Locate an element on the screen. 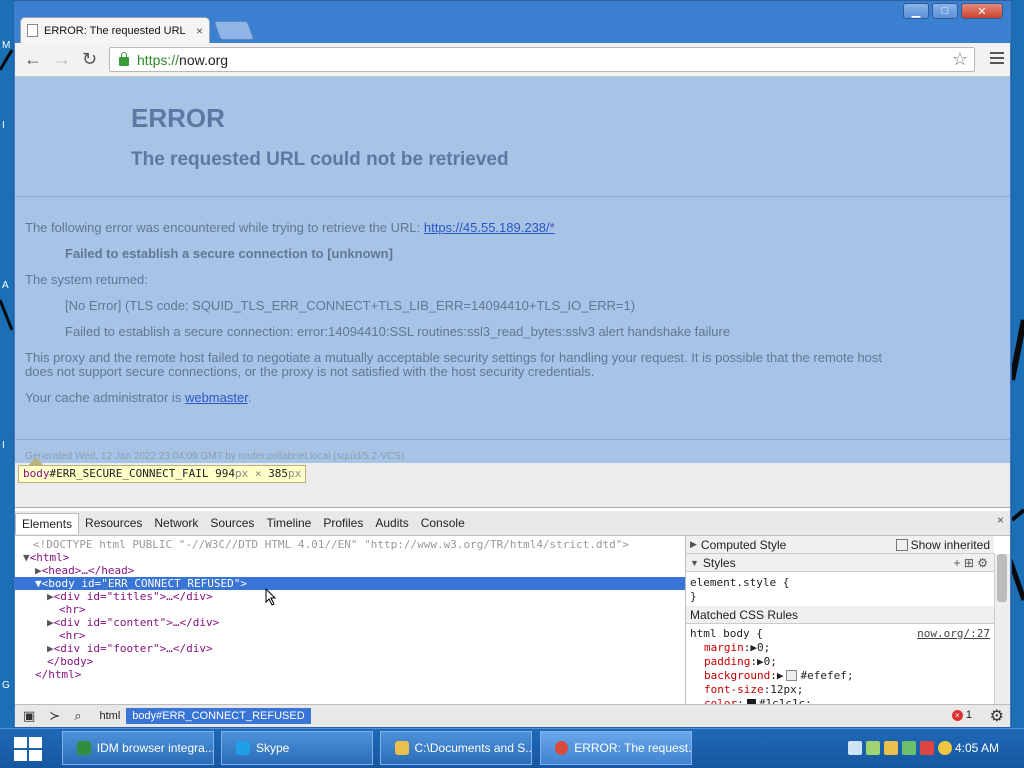  tab-audits: Audits is located at coordinates (391, 523).